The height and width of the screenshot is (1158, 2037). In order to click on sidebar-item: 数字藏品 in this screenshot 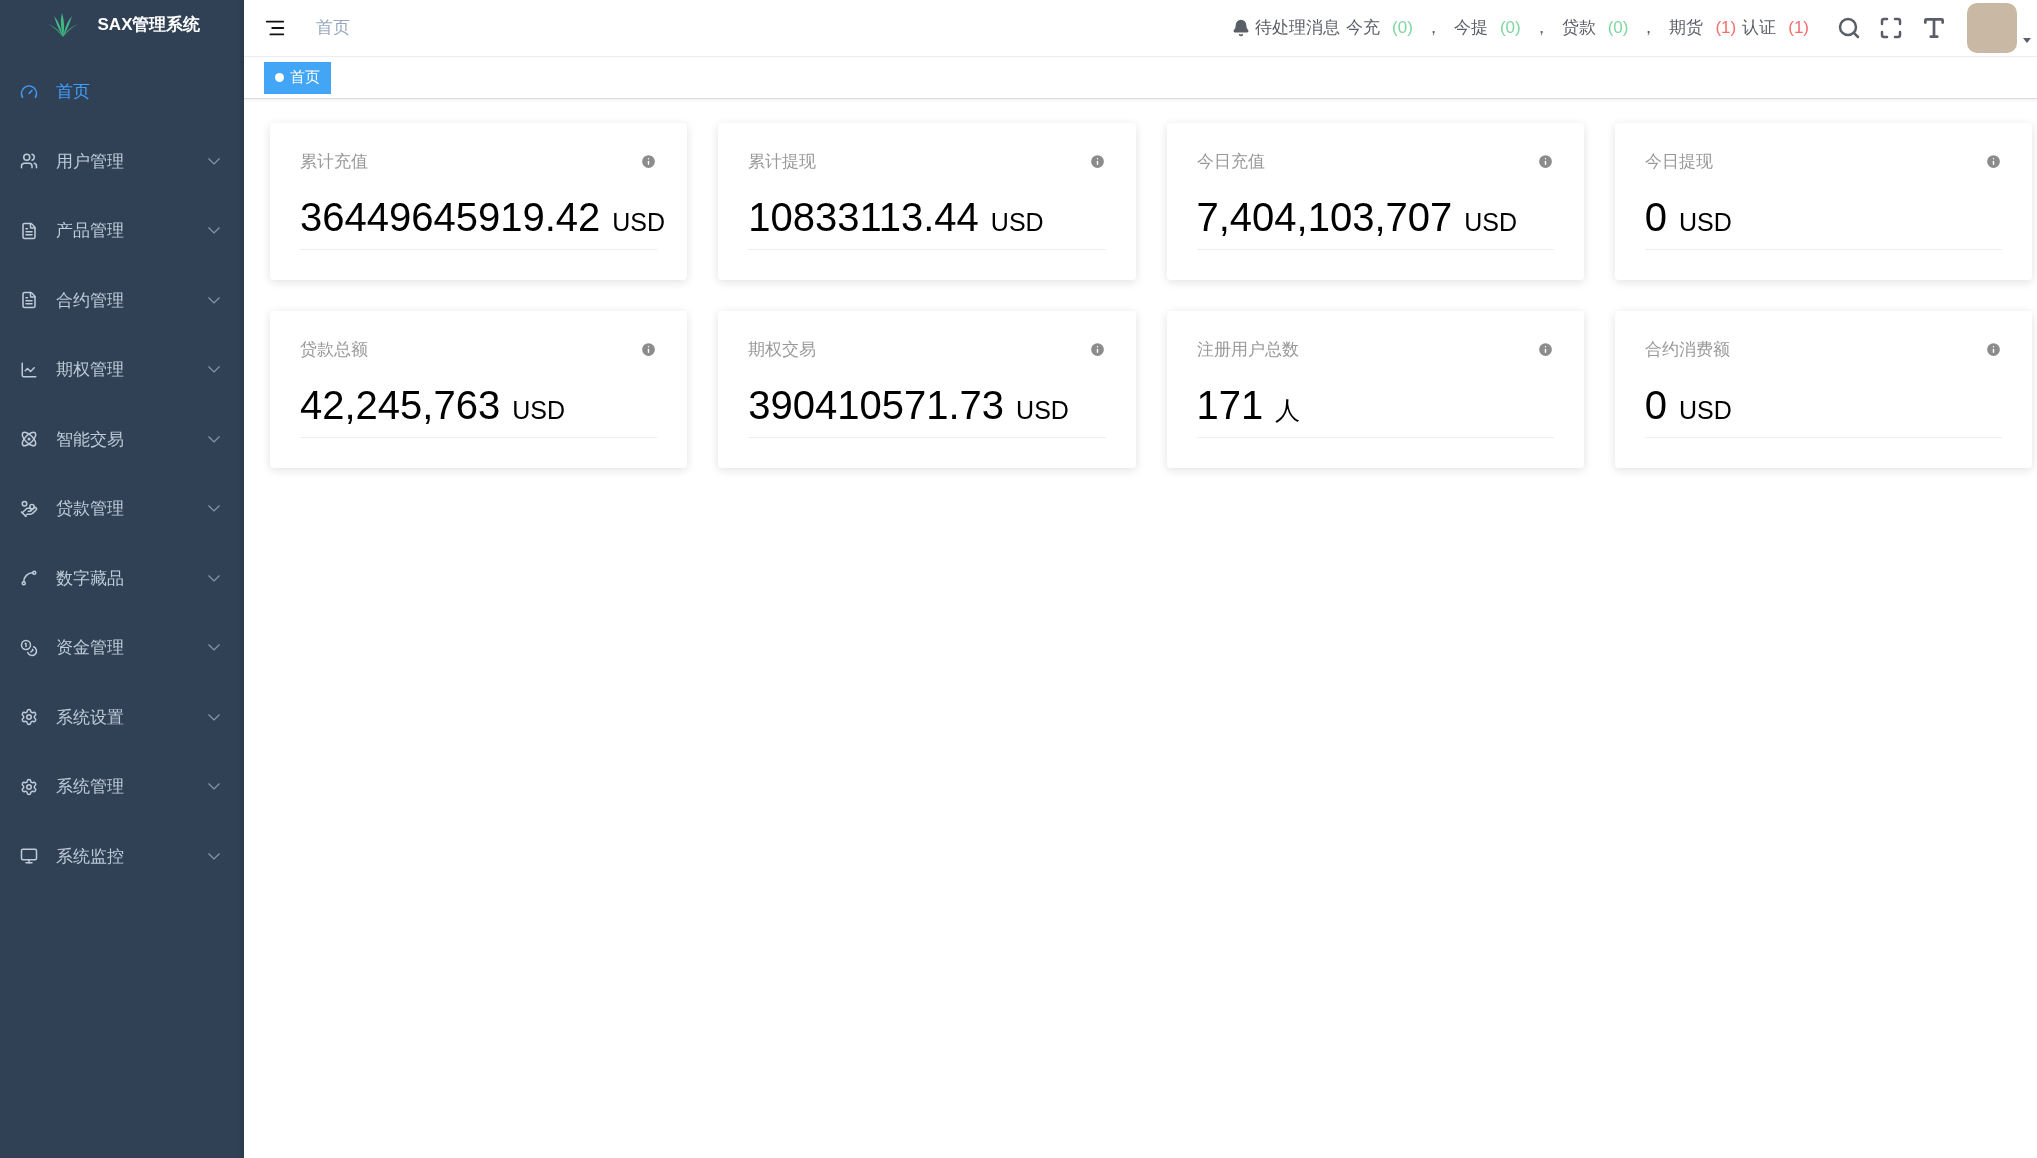, I will do `click(122, 578)`.